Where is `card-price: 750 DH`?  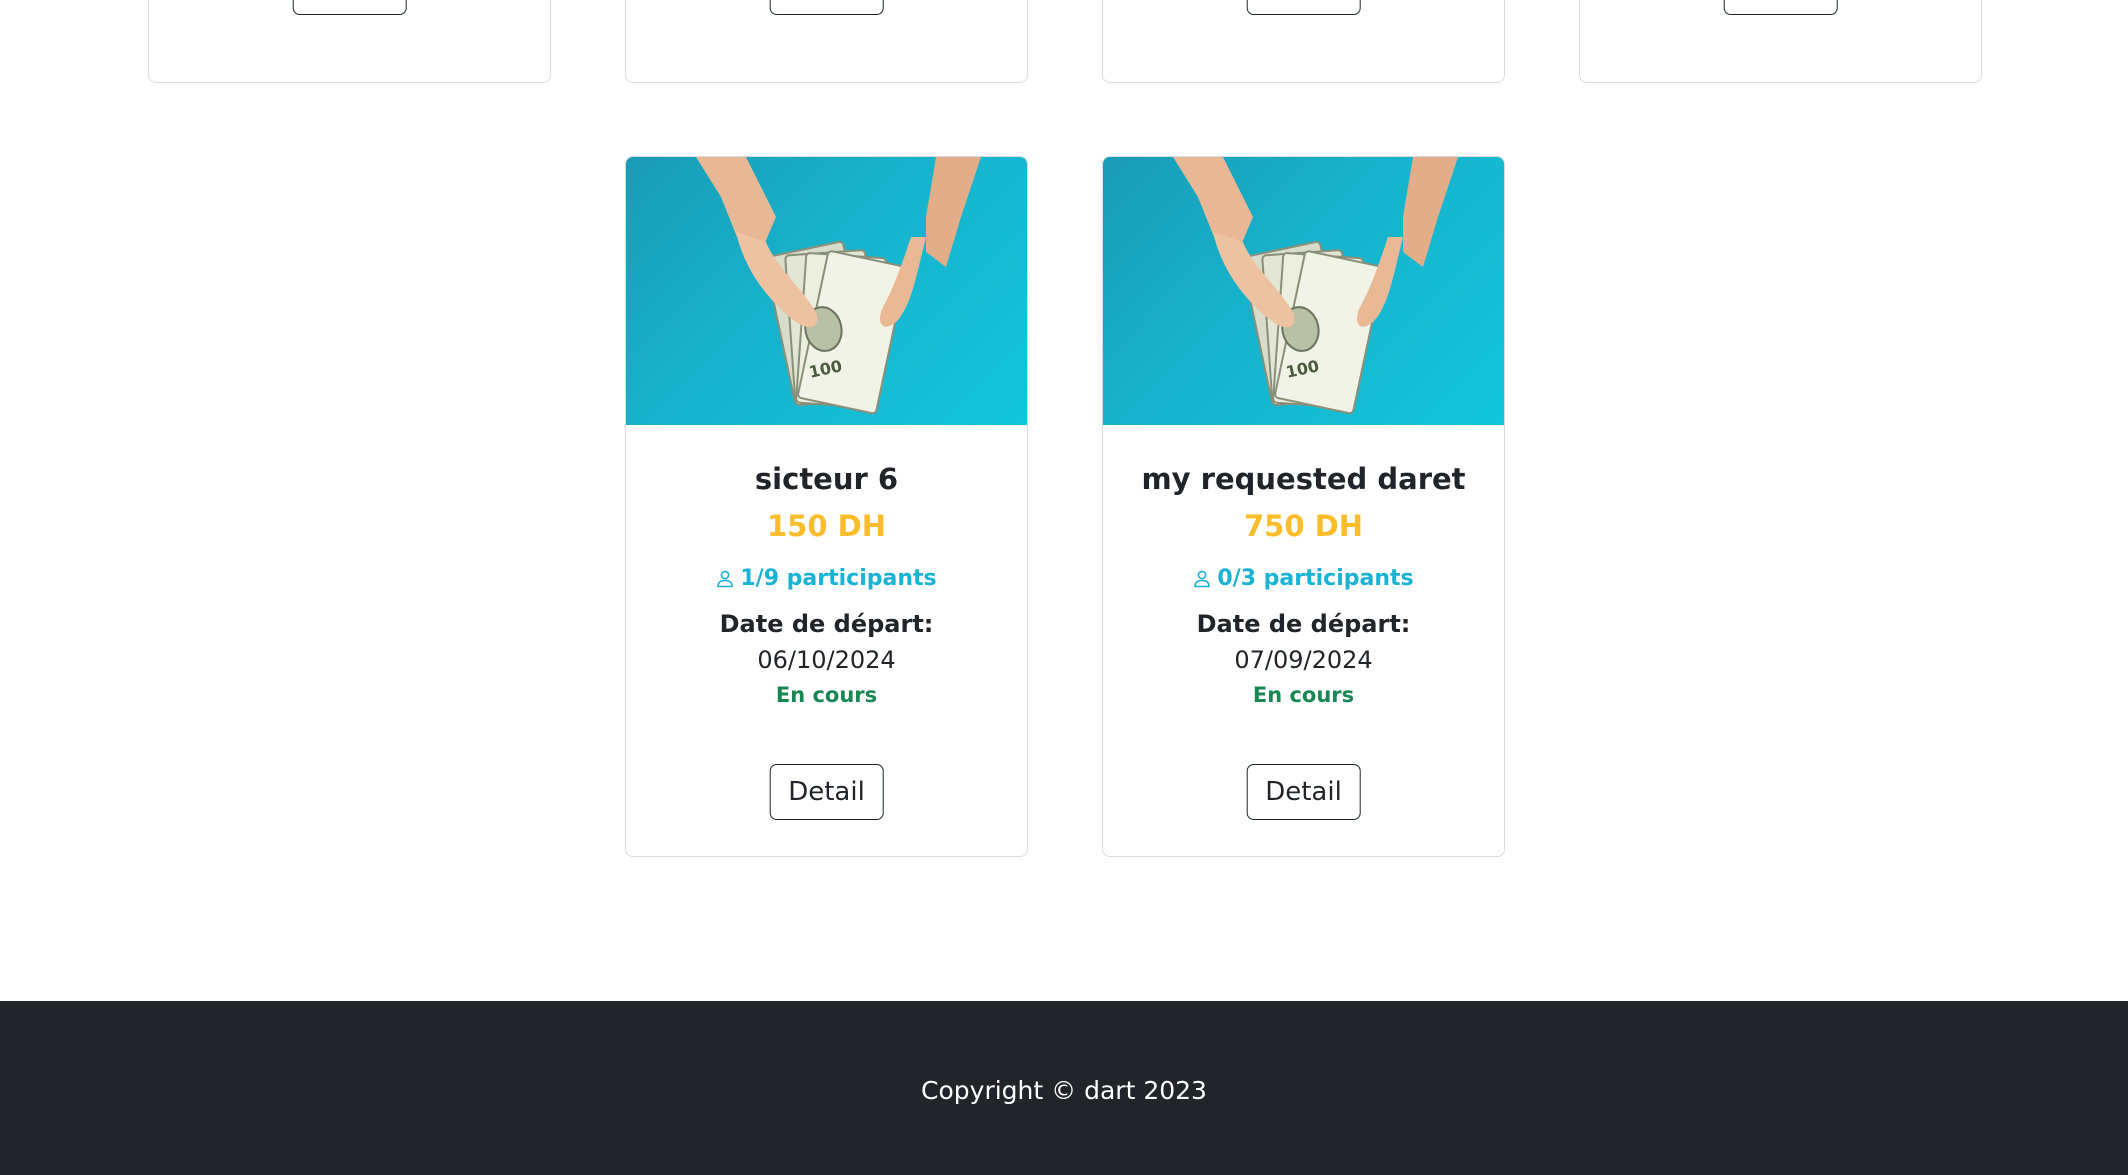
card-price: 750 DH is located at coordinates (1303, 526).